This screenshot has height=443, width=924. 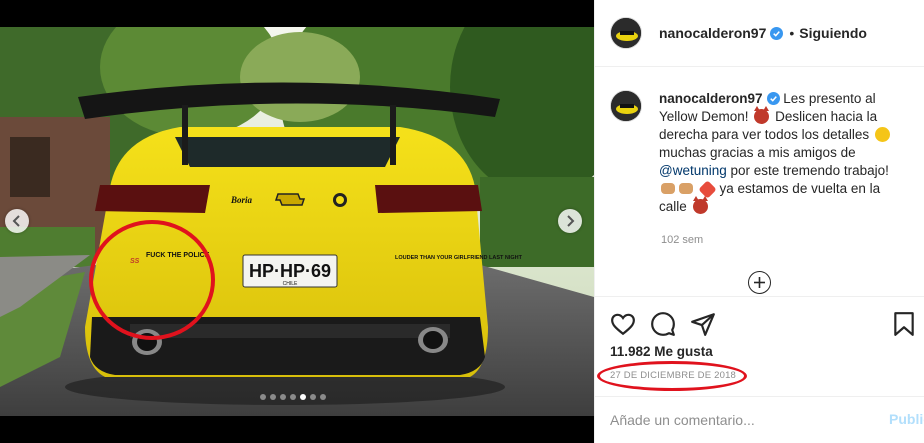 What do you see at coordinates (906, 419) in the screenshot?
I see `publish-button: Publicar` at bounding box center [906, 419].